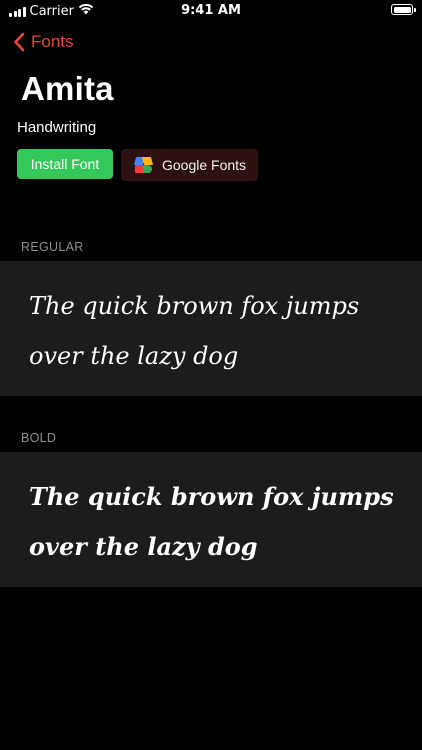 This screenshot has width=422, height=750. What do you see at coordinates (52, 41) in the screenshot?
I see `back-button-label: Fonts` at bounding box center [52, 41].